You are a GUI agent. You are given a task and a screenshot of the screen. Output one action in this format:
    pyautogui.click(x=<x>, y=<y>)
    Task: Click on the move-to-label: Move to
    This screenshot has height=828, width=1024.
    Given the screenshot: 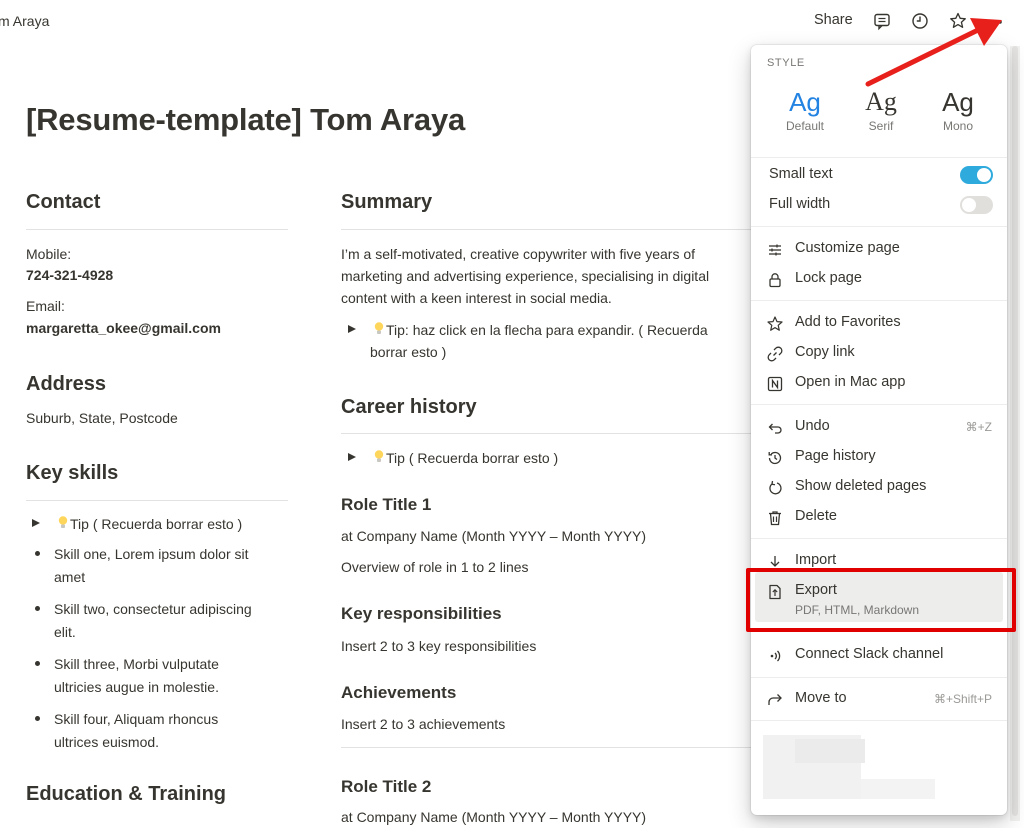 What is the action you would take?
    pyautogui.click(x=821, y=698)
    